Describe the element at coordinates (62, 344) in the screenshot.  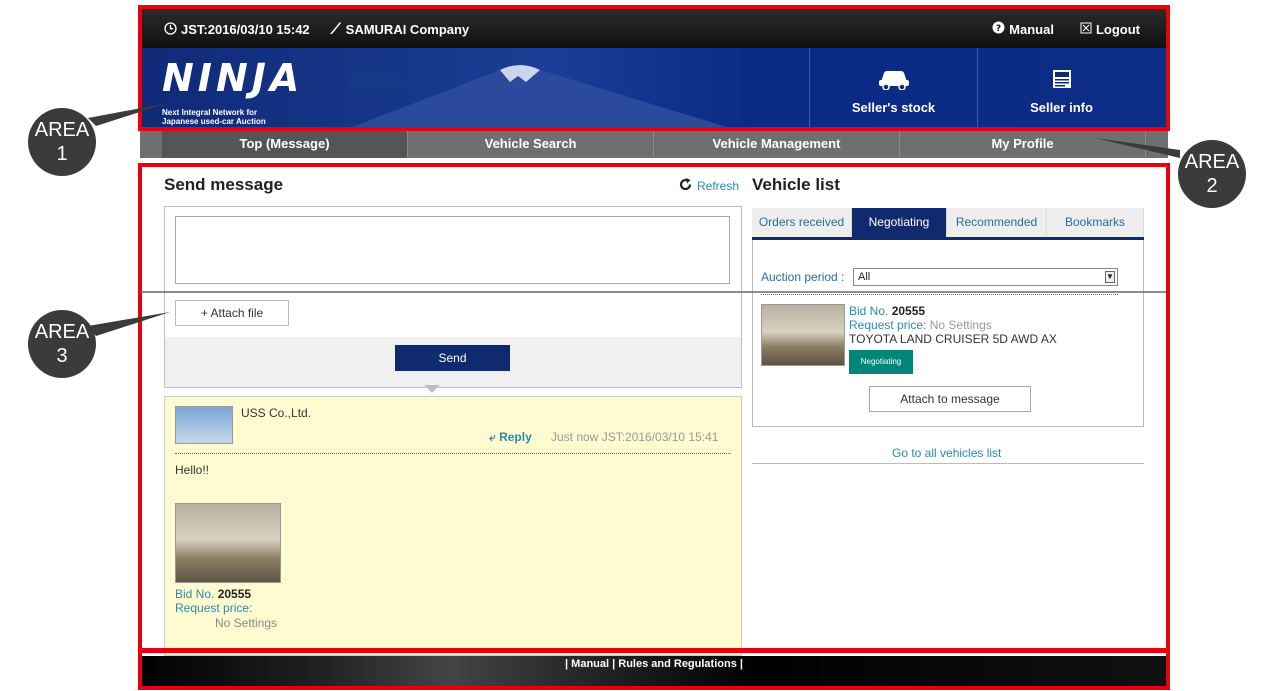
I see `area3-label: AREA 3` at that location.